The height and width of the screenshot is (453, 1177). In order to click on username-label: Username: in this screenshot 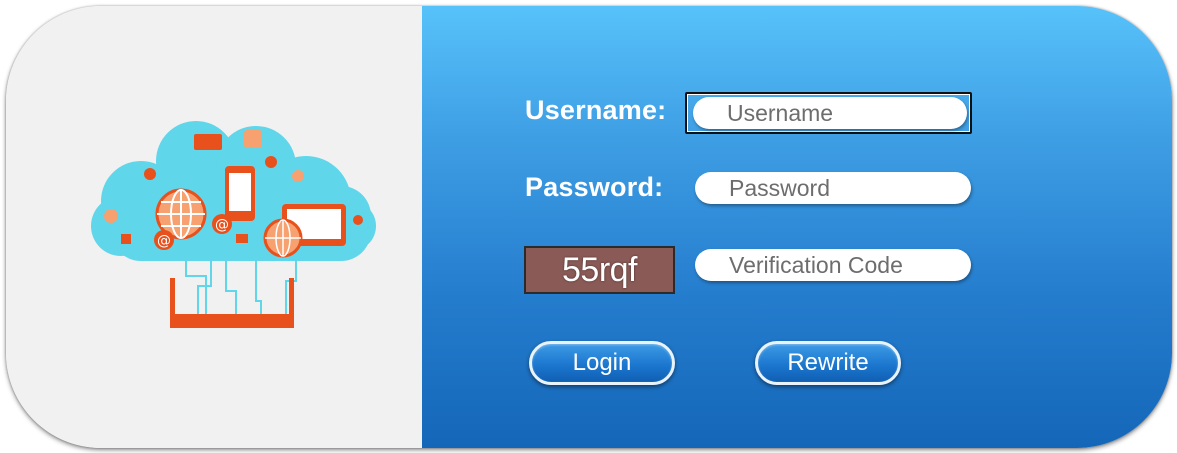, I will do `click(596, 110)`.